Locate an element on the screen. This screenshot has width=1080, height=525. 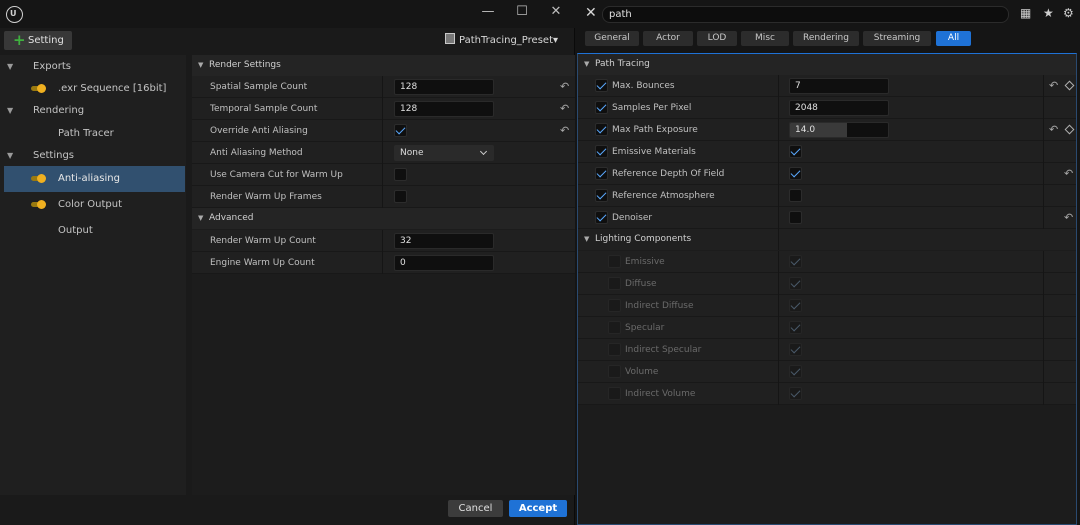
camera-cut-warm-up-checkbox is located at coordinates (400, 174).